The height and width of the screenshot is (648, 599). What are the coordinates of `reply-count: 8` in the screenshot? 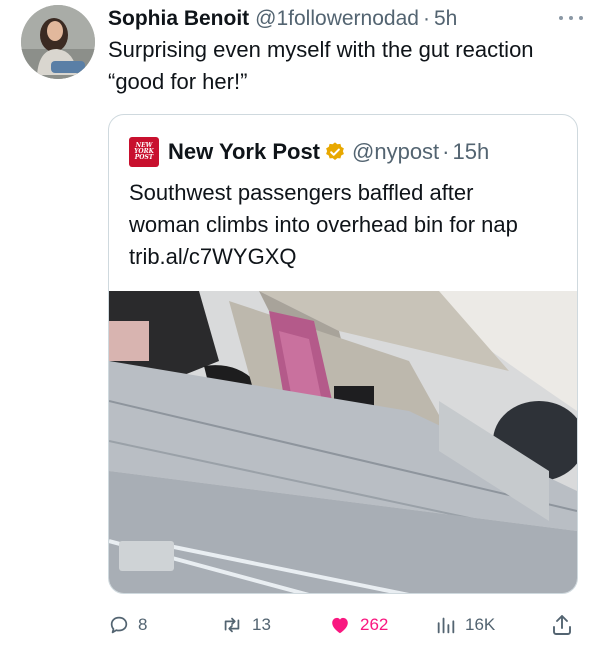 It's located at (143, 624).